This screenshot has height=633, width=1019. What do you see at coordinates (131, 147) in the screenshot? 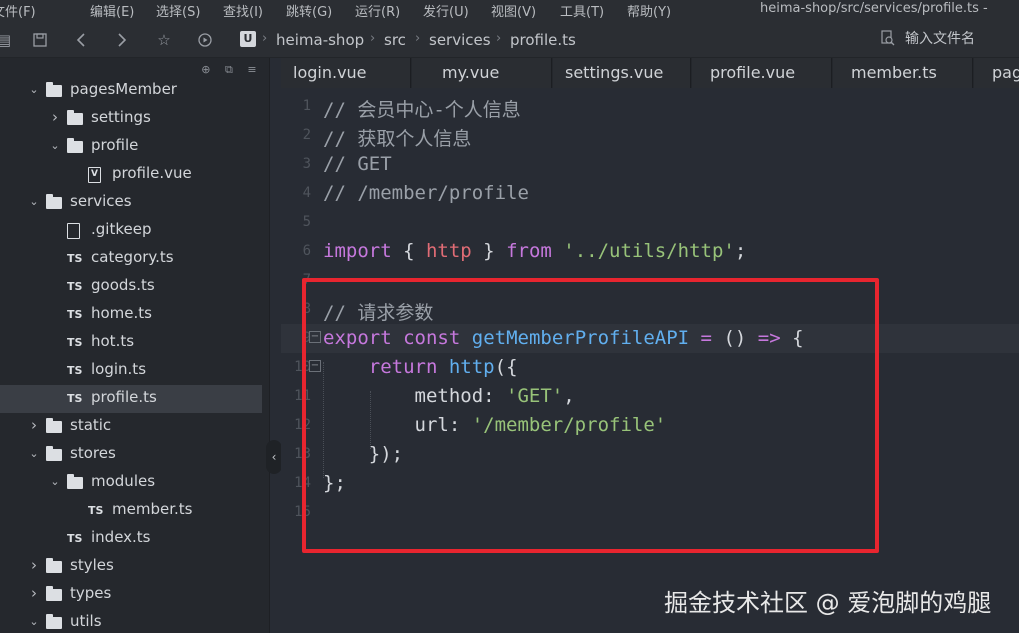
I see `tree-item: ⌄ profile` at bounding box center [131, 147].